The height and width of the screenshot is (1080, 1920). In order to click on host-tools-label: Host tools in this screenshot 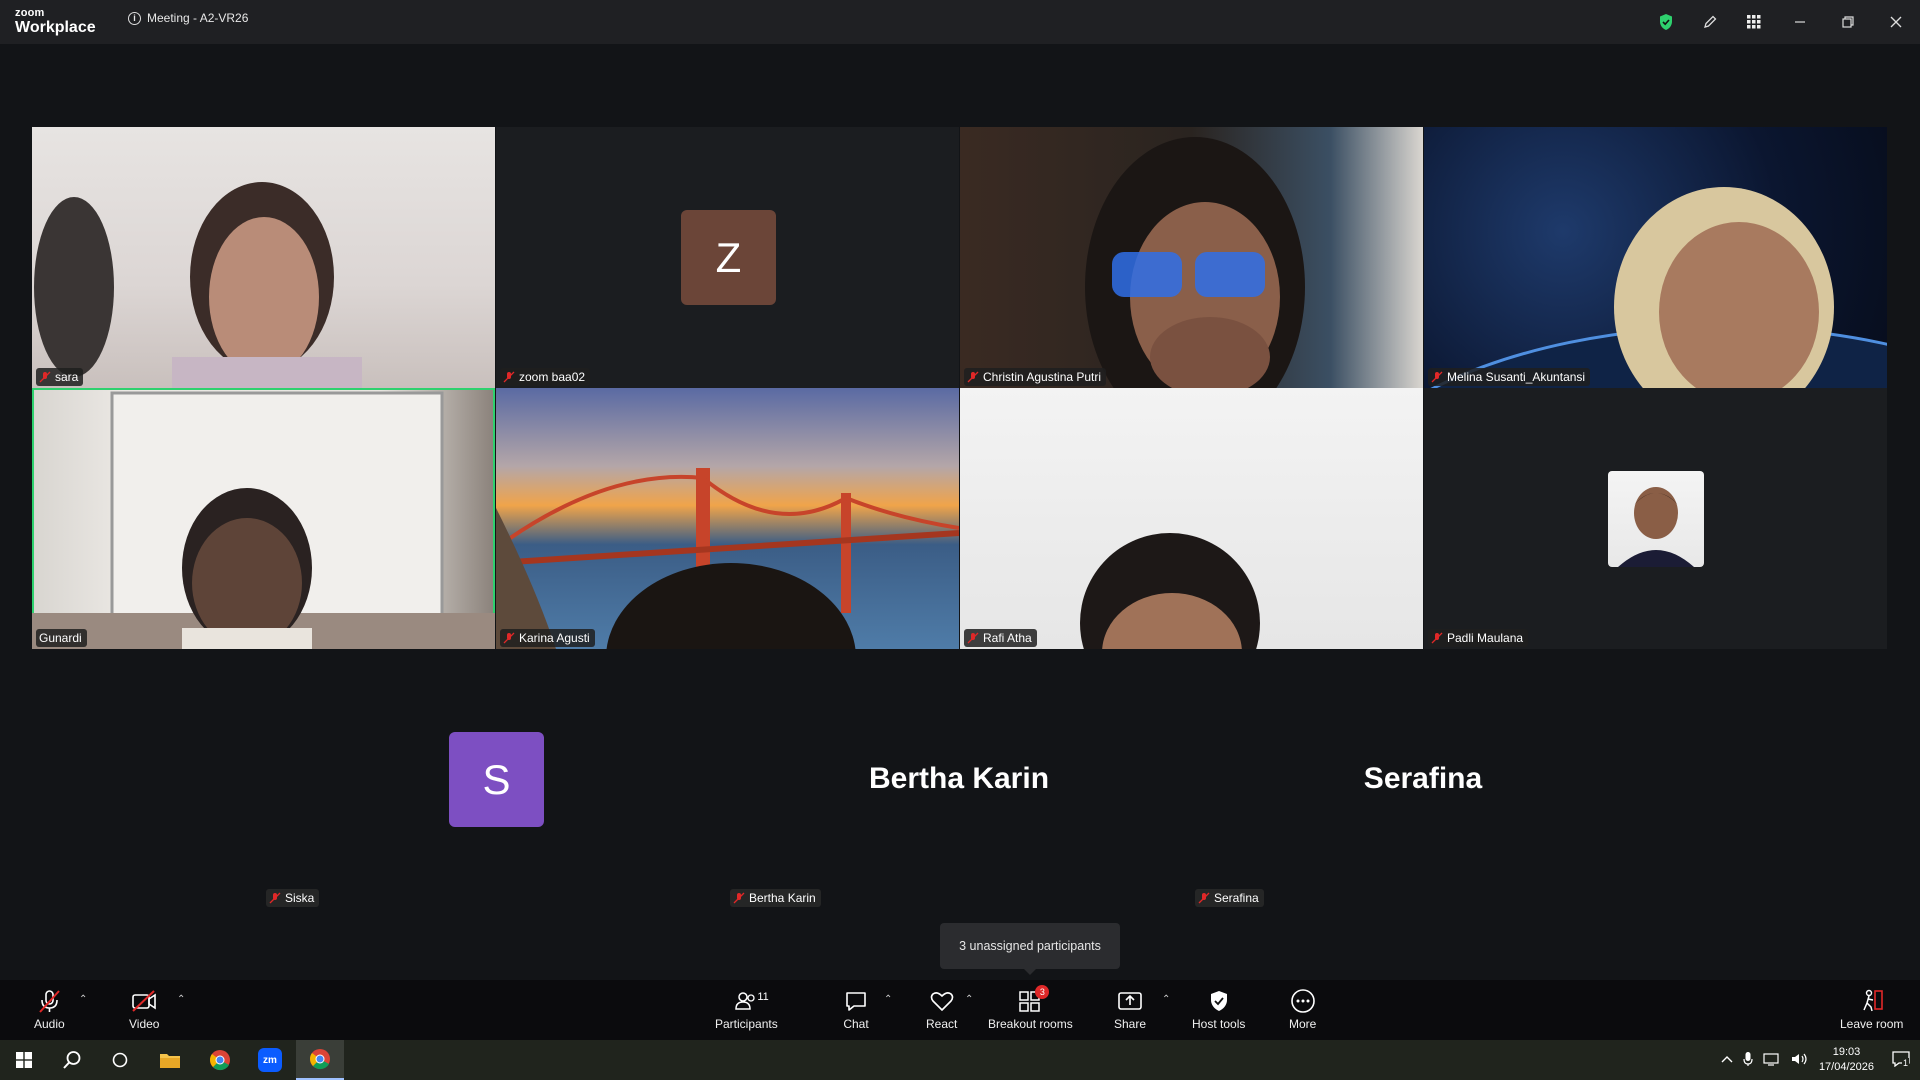, I will do `click(1219, 1024)`.